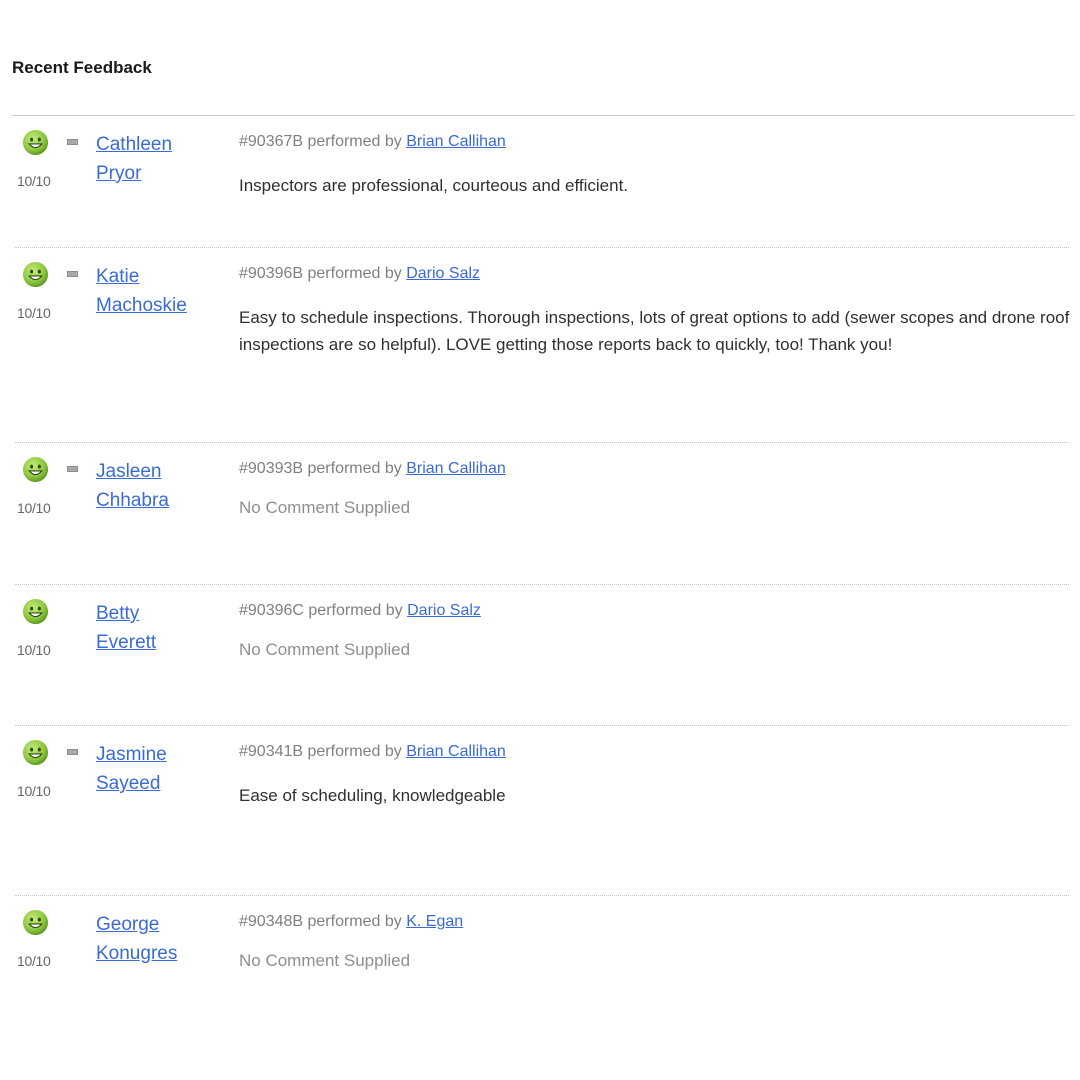  I want to click on job-number: #90396B performed by, so click(323, 273).